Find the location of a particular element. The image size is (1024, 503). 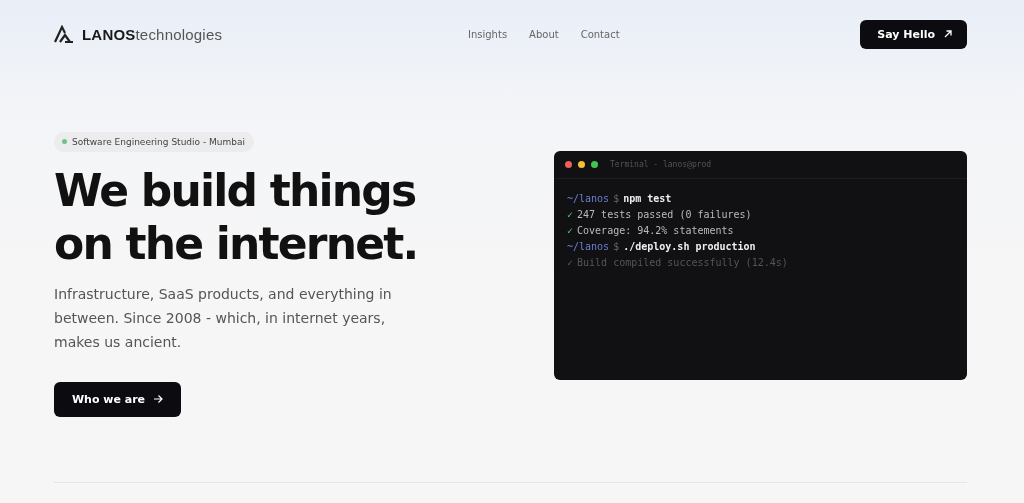

maximize-dot-icon is located at coordinates (594, 164).